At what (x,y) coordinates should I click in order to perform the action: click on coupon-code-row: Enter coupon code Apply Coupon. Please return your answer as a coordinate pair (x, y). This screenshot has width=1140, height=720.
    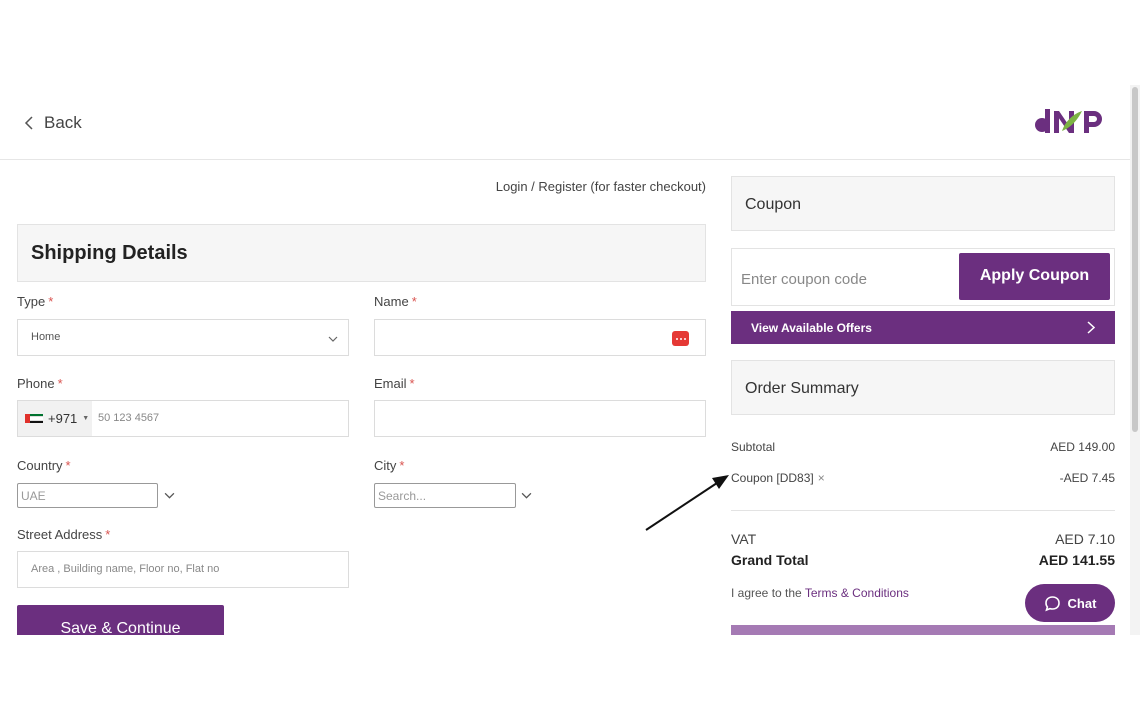
    Looking at the image, I should click on (923, 277).